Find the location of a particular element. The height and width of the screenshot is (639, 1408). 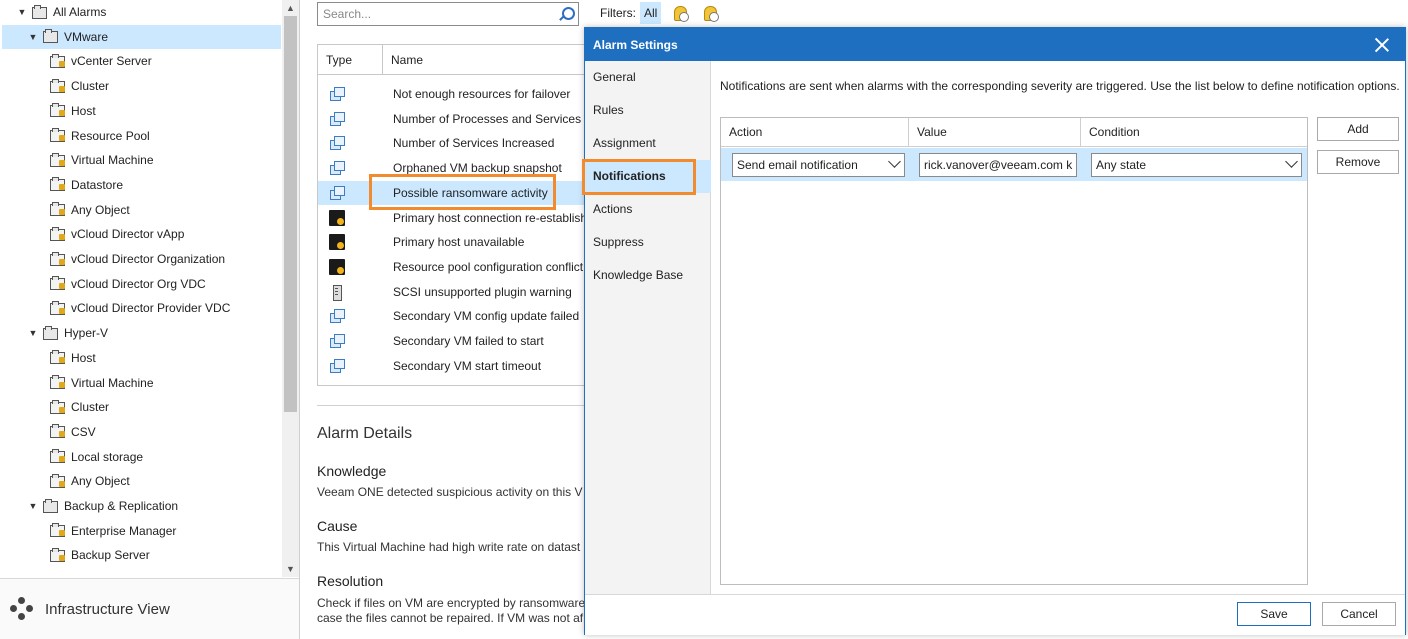

tree-item-label: Resource Pool is located at coordinates (110, 135).